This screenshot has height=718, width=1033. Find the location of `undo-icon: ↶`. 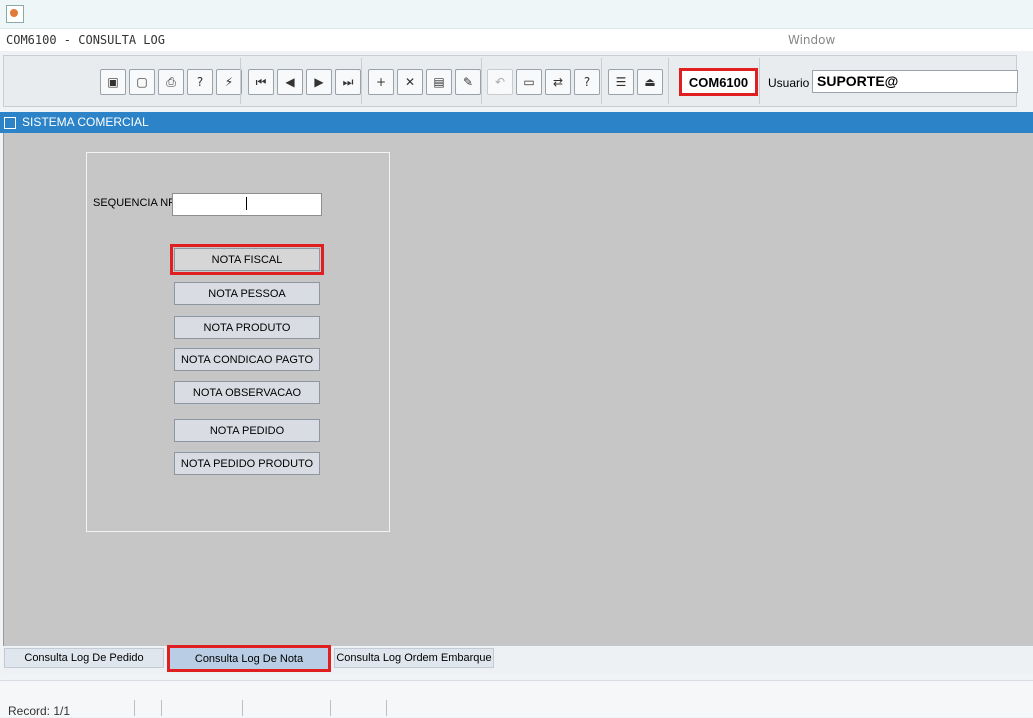

undo-icon: ↶ is located at coordinates (500, 82).